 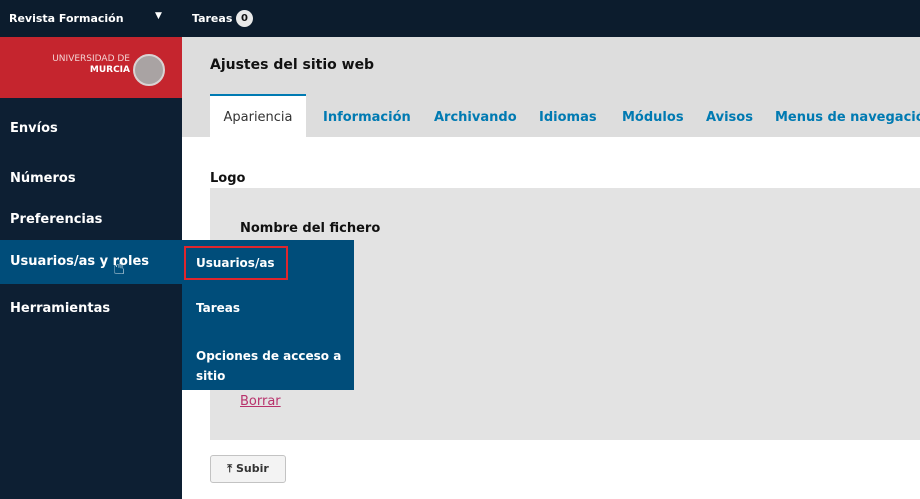 I want to click on delete-link: Borrar, so click(x=260, y=401).